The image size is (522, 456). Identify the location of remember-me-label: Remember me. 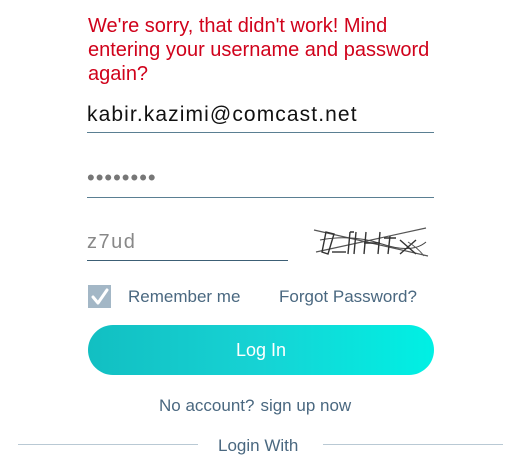
(184, 297).